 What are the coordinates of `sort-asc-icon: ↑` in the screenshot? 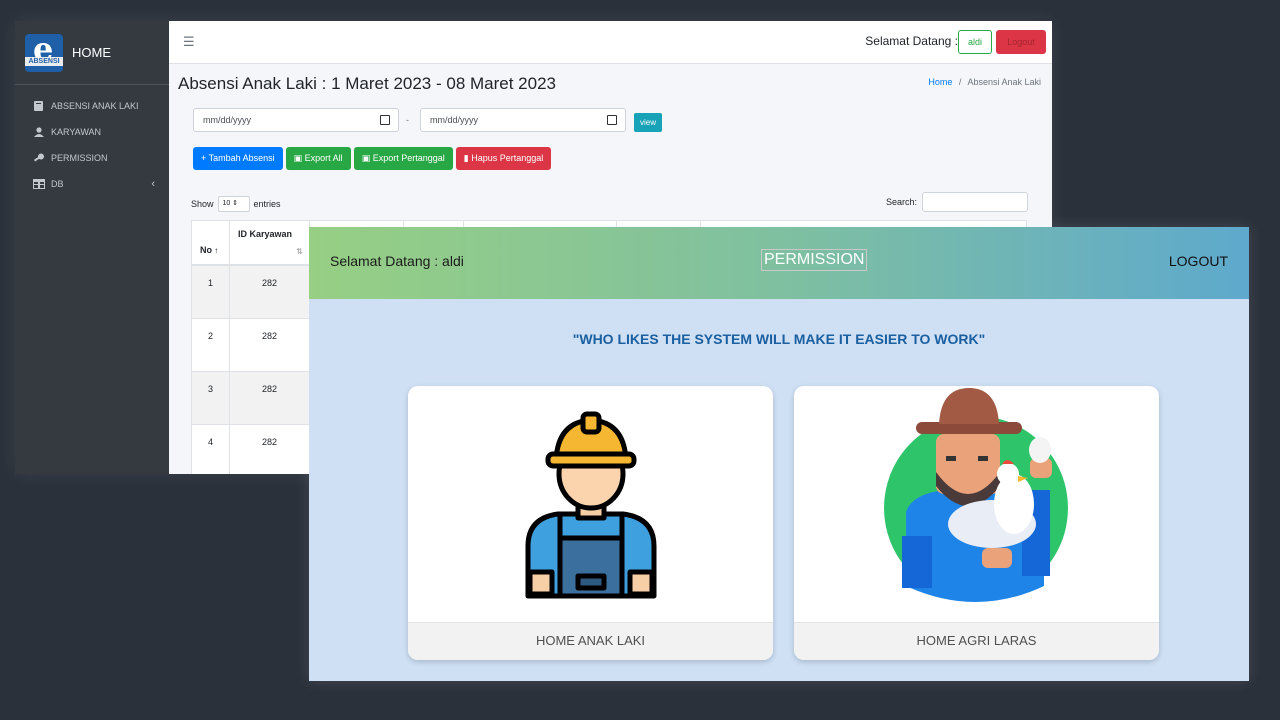 It's located at (215, 250).